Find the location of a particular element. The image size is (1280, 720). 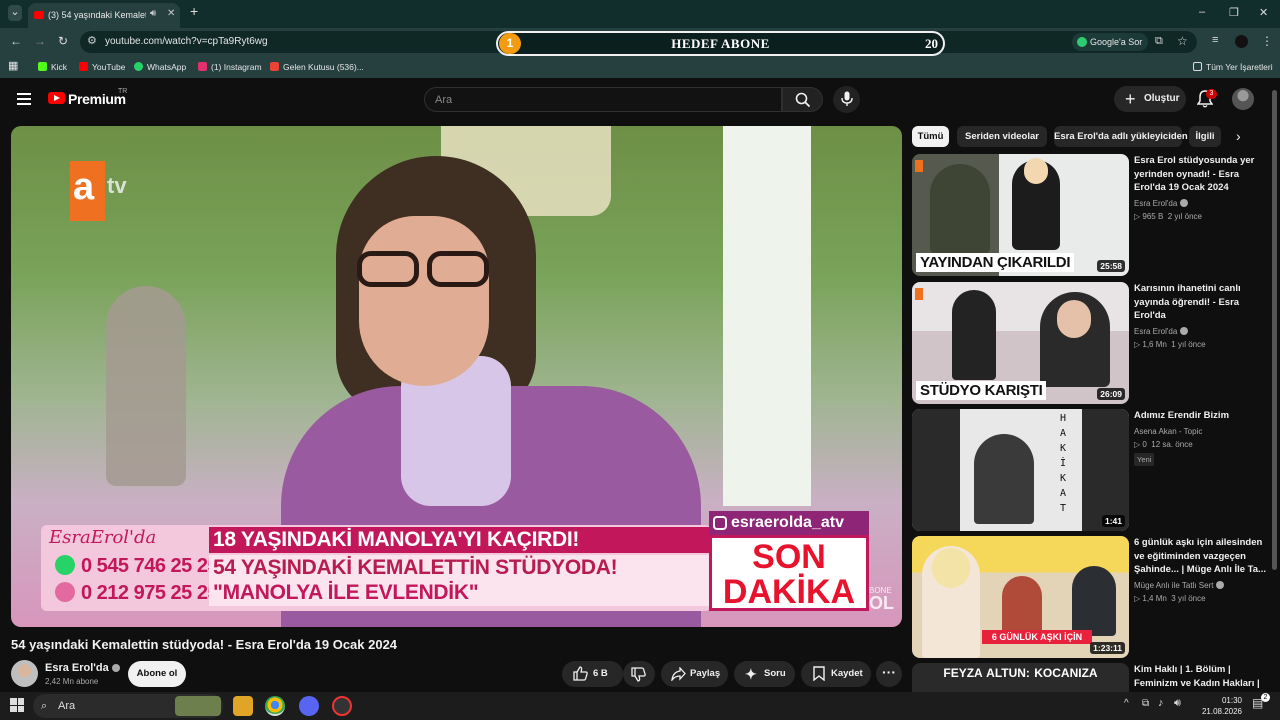

back-icon: ← is located at coordinates (16, 41).